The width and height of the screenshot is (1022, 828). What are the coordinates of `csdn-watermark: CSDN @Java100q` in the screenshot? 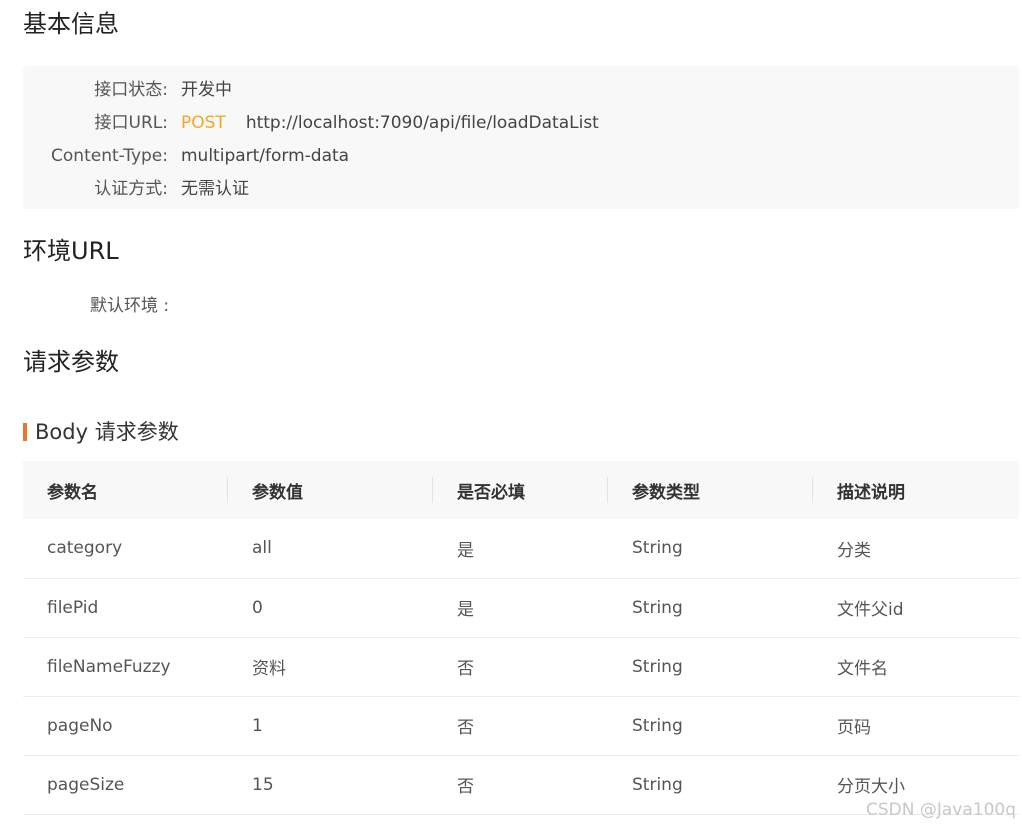 It's located at (940, 810).